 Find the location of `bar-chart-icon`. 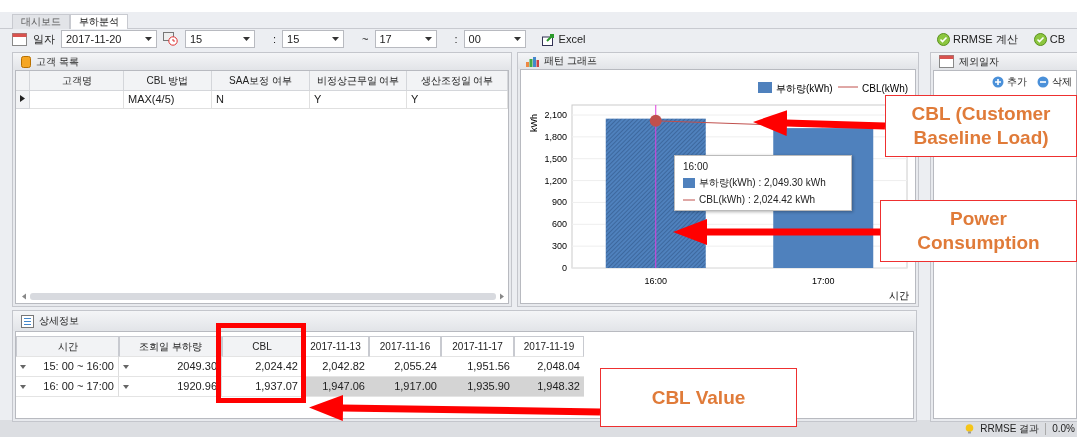

bar-chart-icon is located at coordinates (532, 61).